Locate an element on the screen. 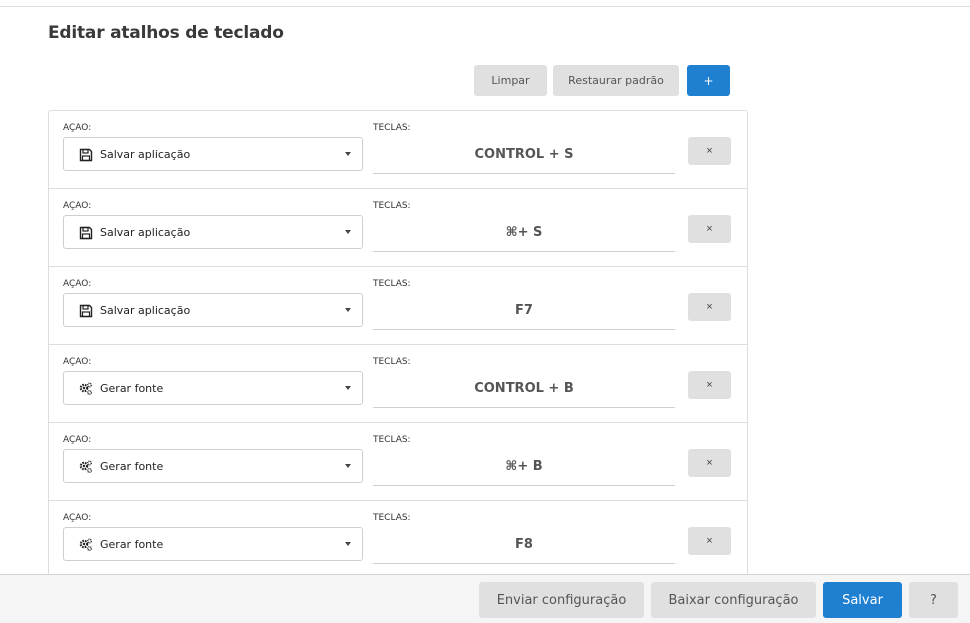 The image size is (970, 623). keys-input: CONTROL + S is located at coordinates (524, 160).